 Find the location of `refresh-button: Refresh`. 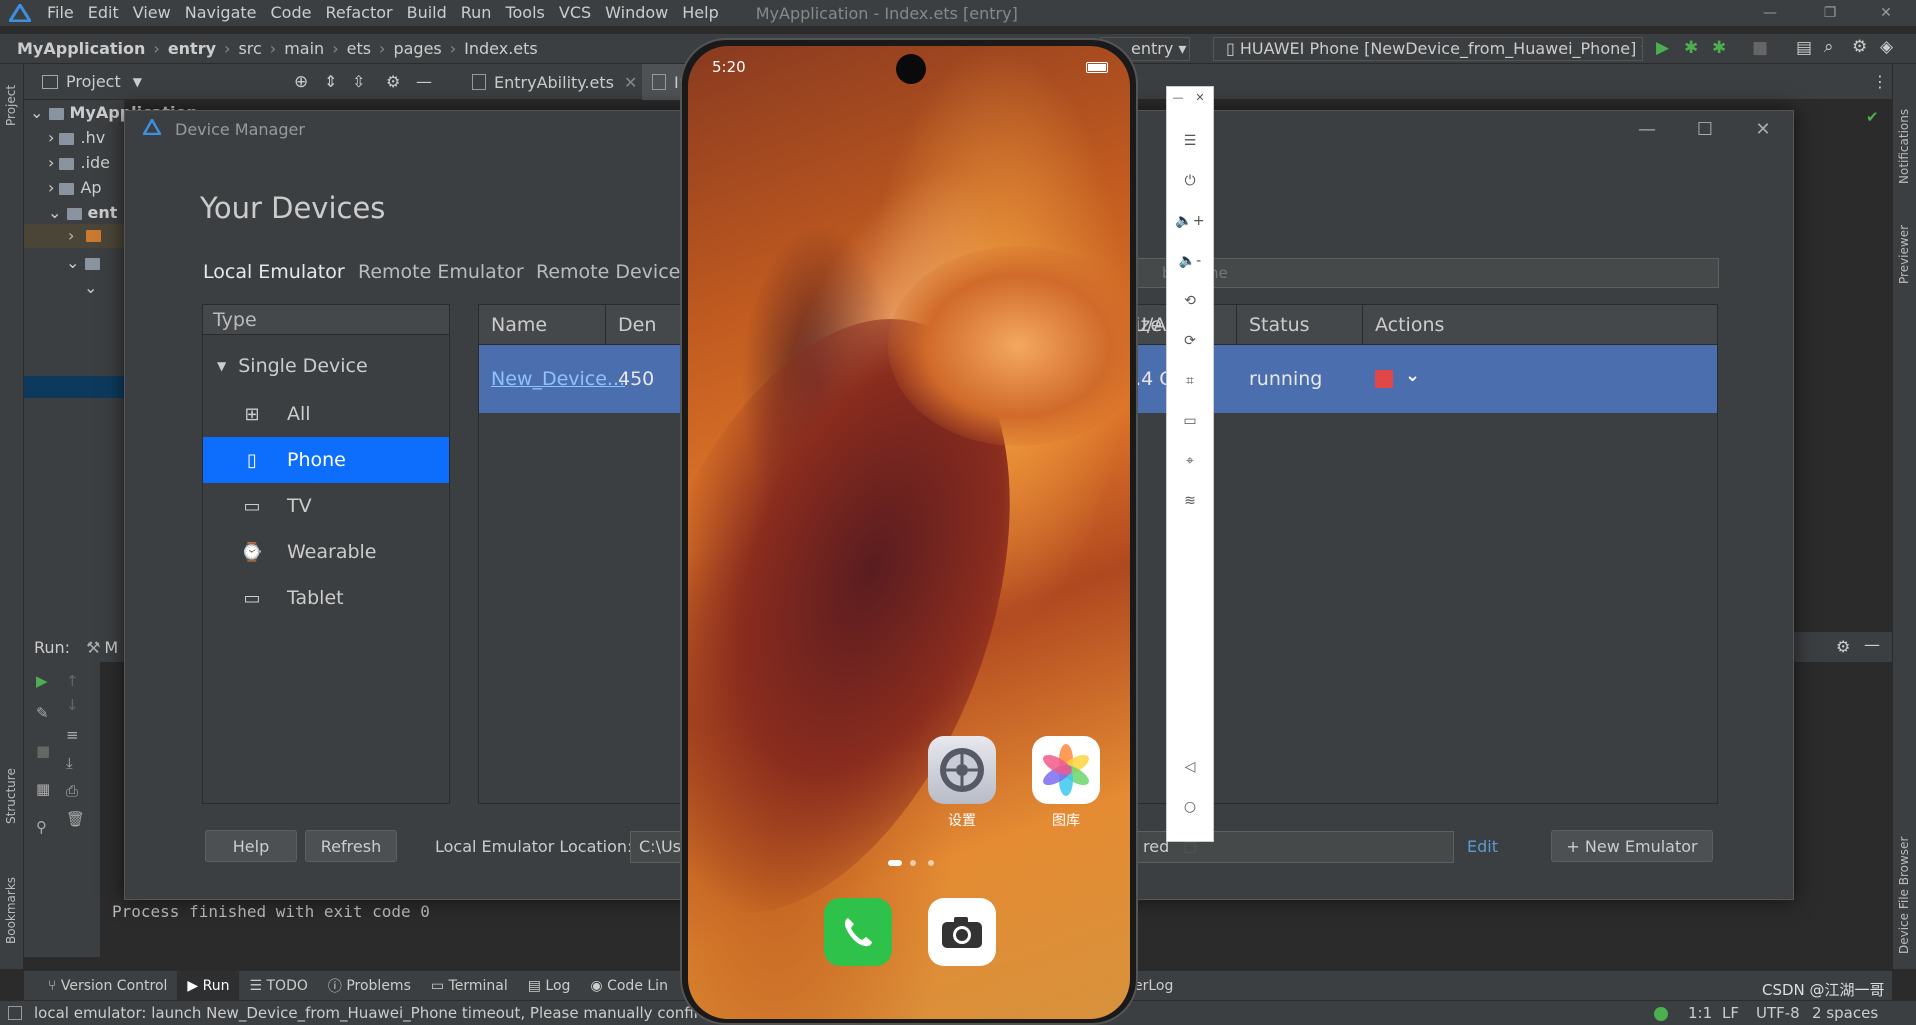

refresh-button: Refresh is located at coordinates (351, 846).